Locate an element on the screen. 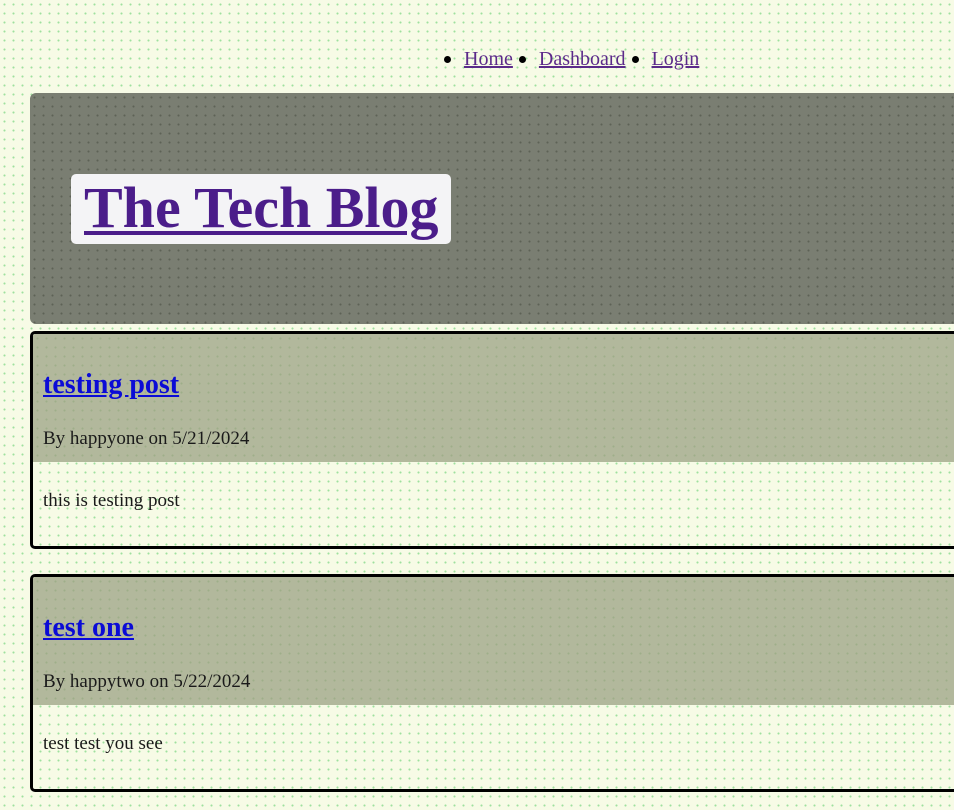  nav-item-home: Home is located at coordinates (481, 59).